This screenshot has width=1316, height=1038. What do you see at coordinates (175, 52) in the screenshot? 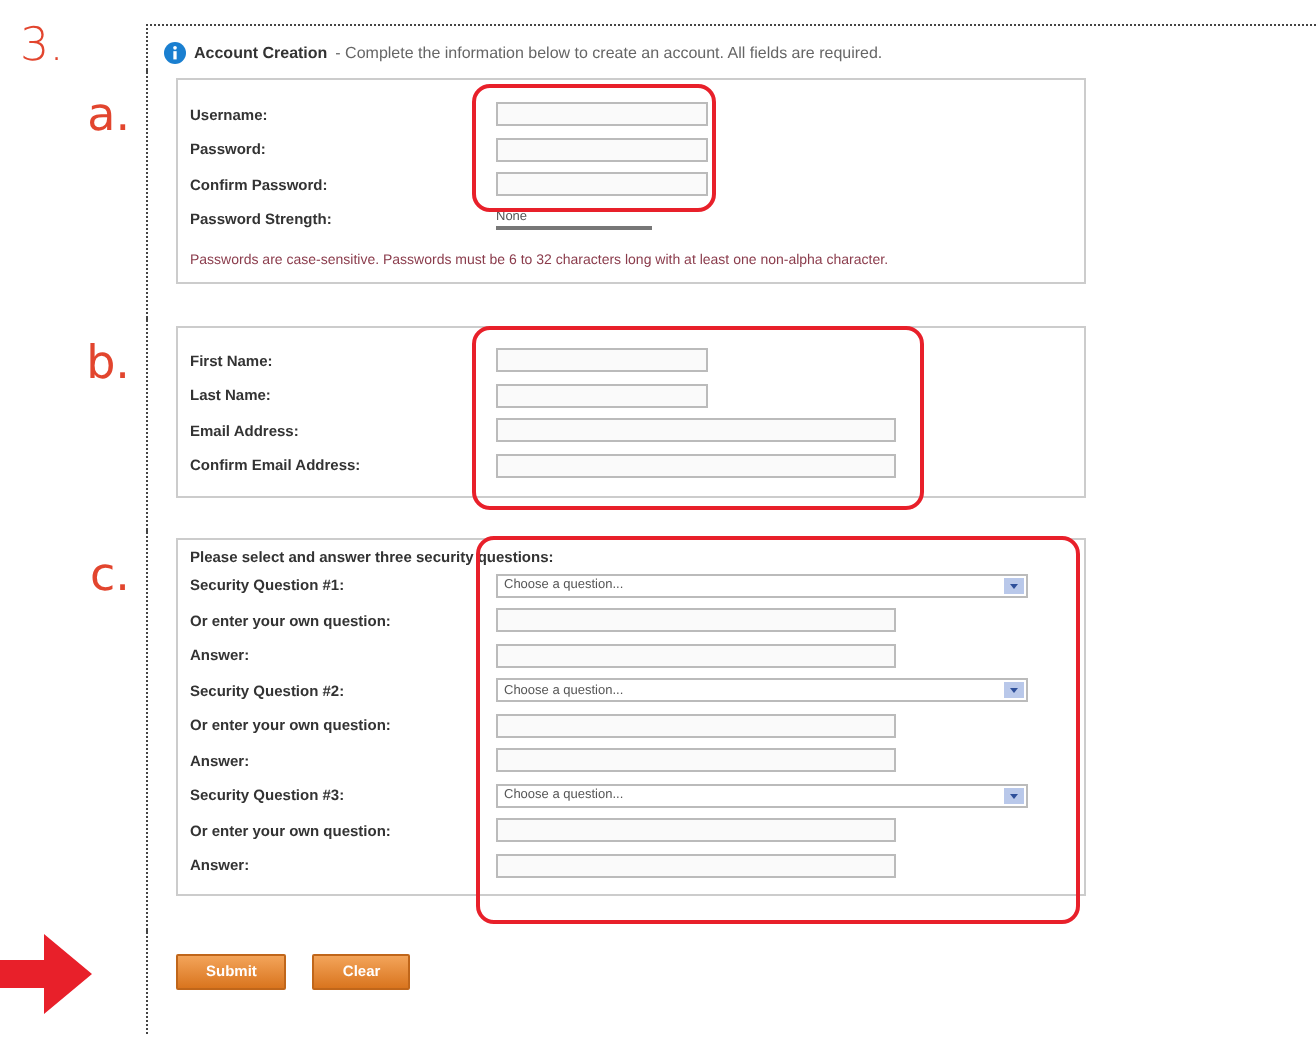
I see `info-icon` at bounding box center [175, 52].